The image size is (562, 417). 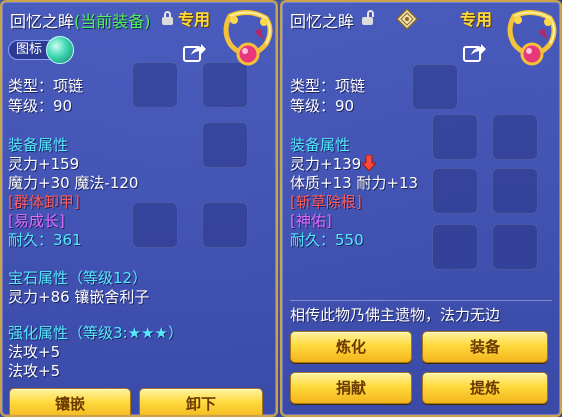 I want to click on extract-button: 提炼, so click(x=485, y=388).